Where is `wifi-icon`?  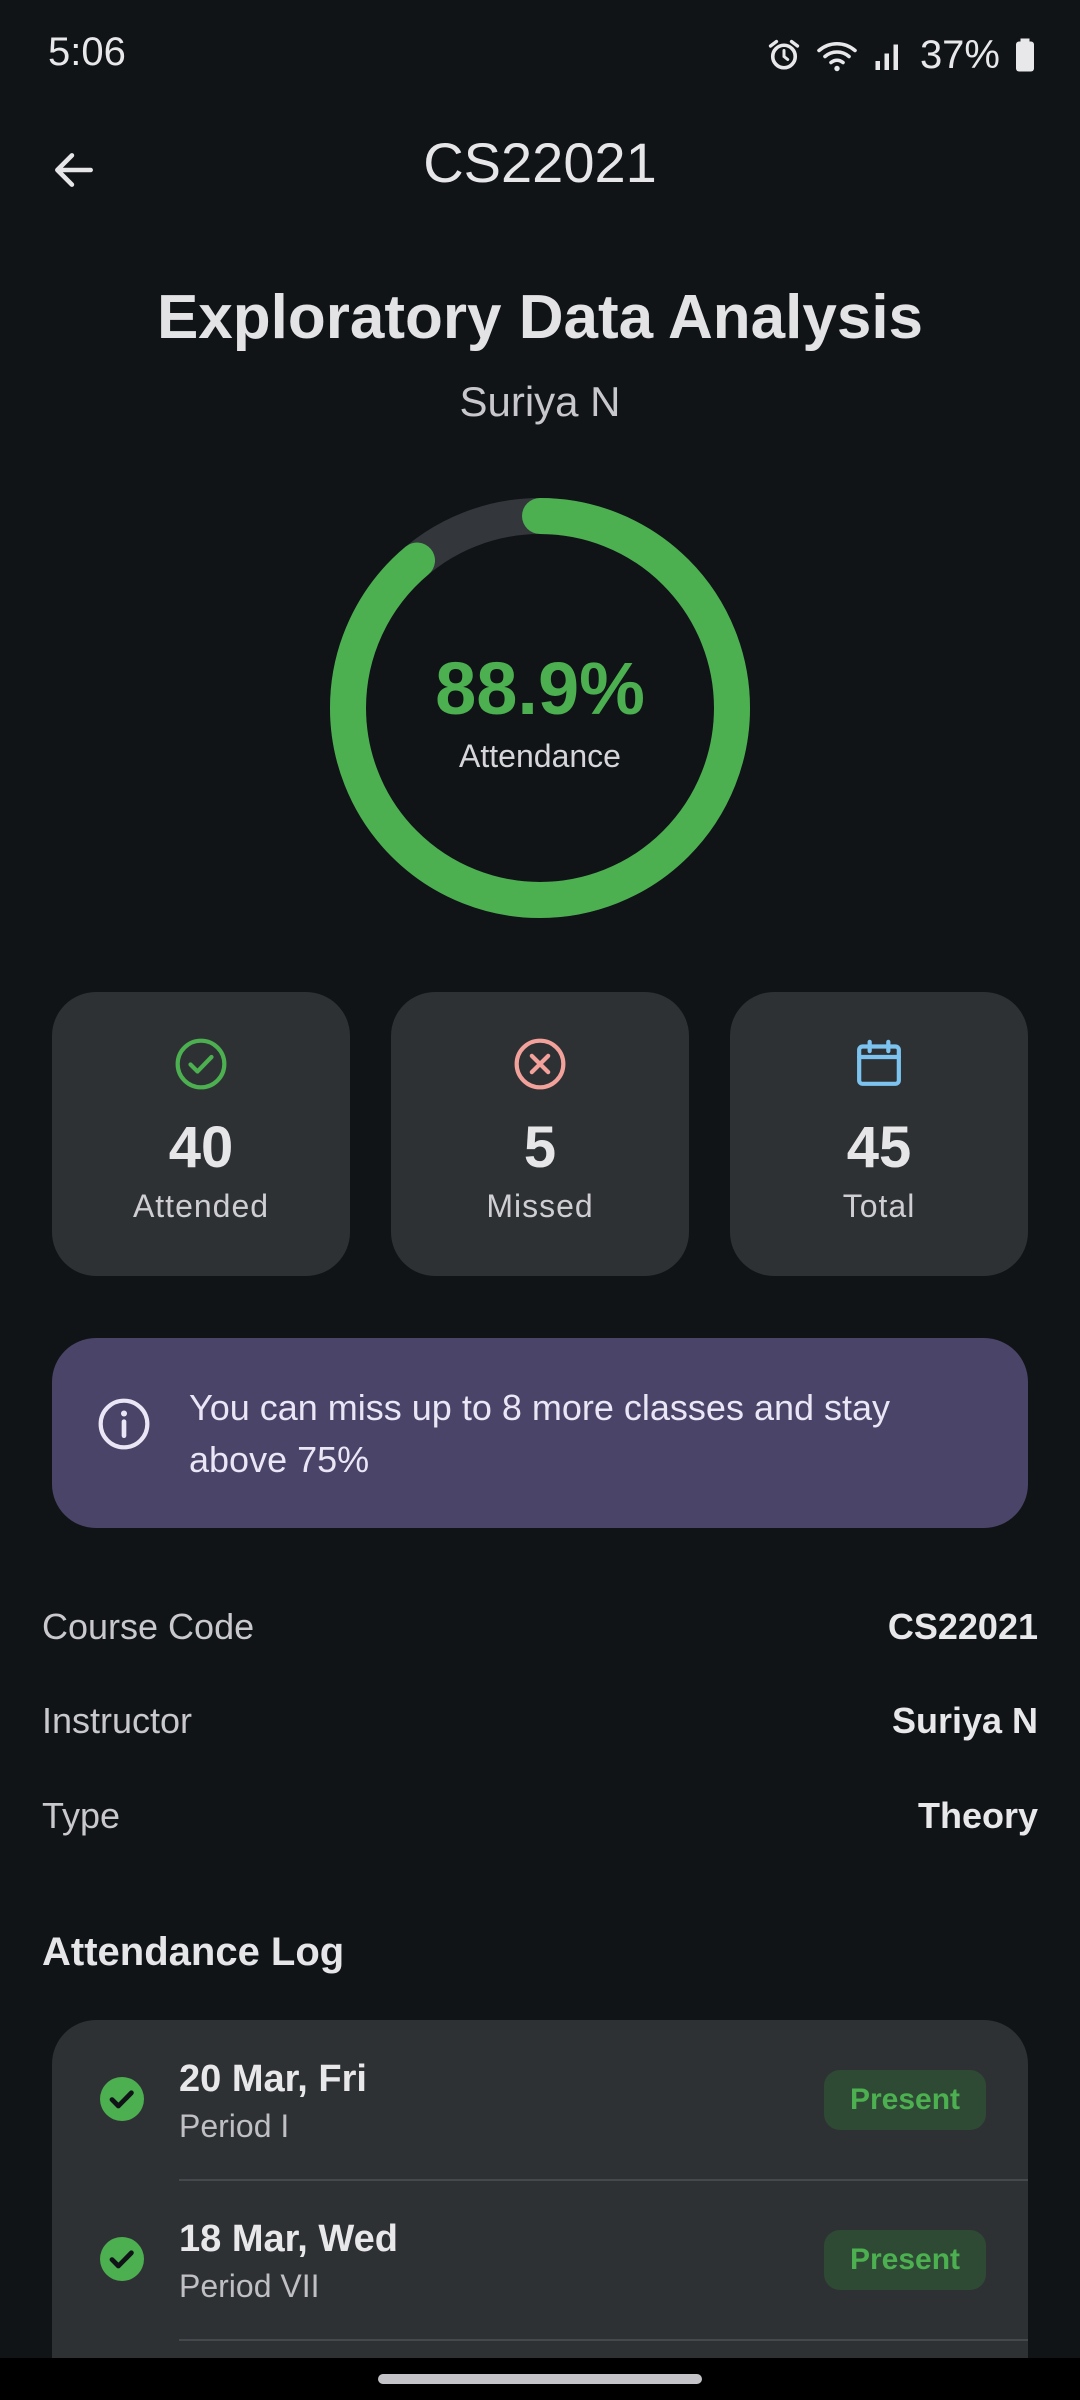 wifi-icon is located at coordinates (837, 55).